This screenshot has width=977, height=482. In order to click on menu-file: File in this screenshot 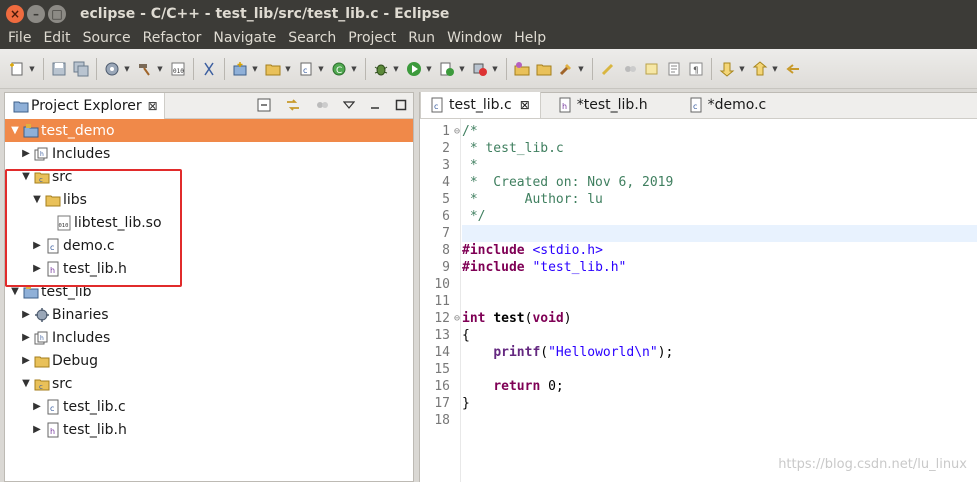, I will do `click(18, 38)`.